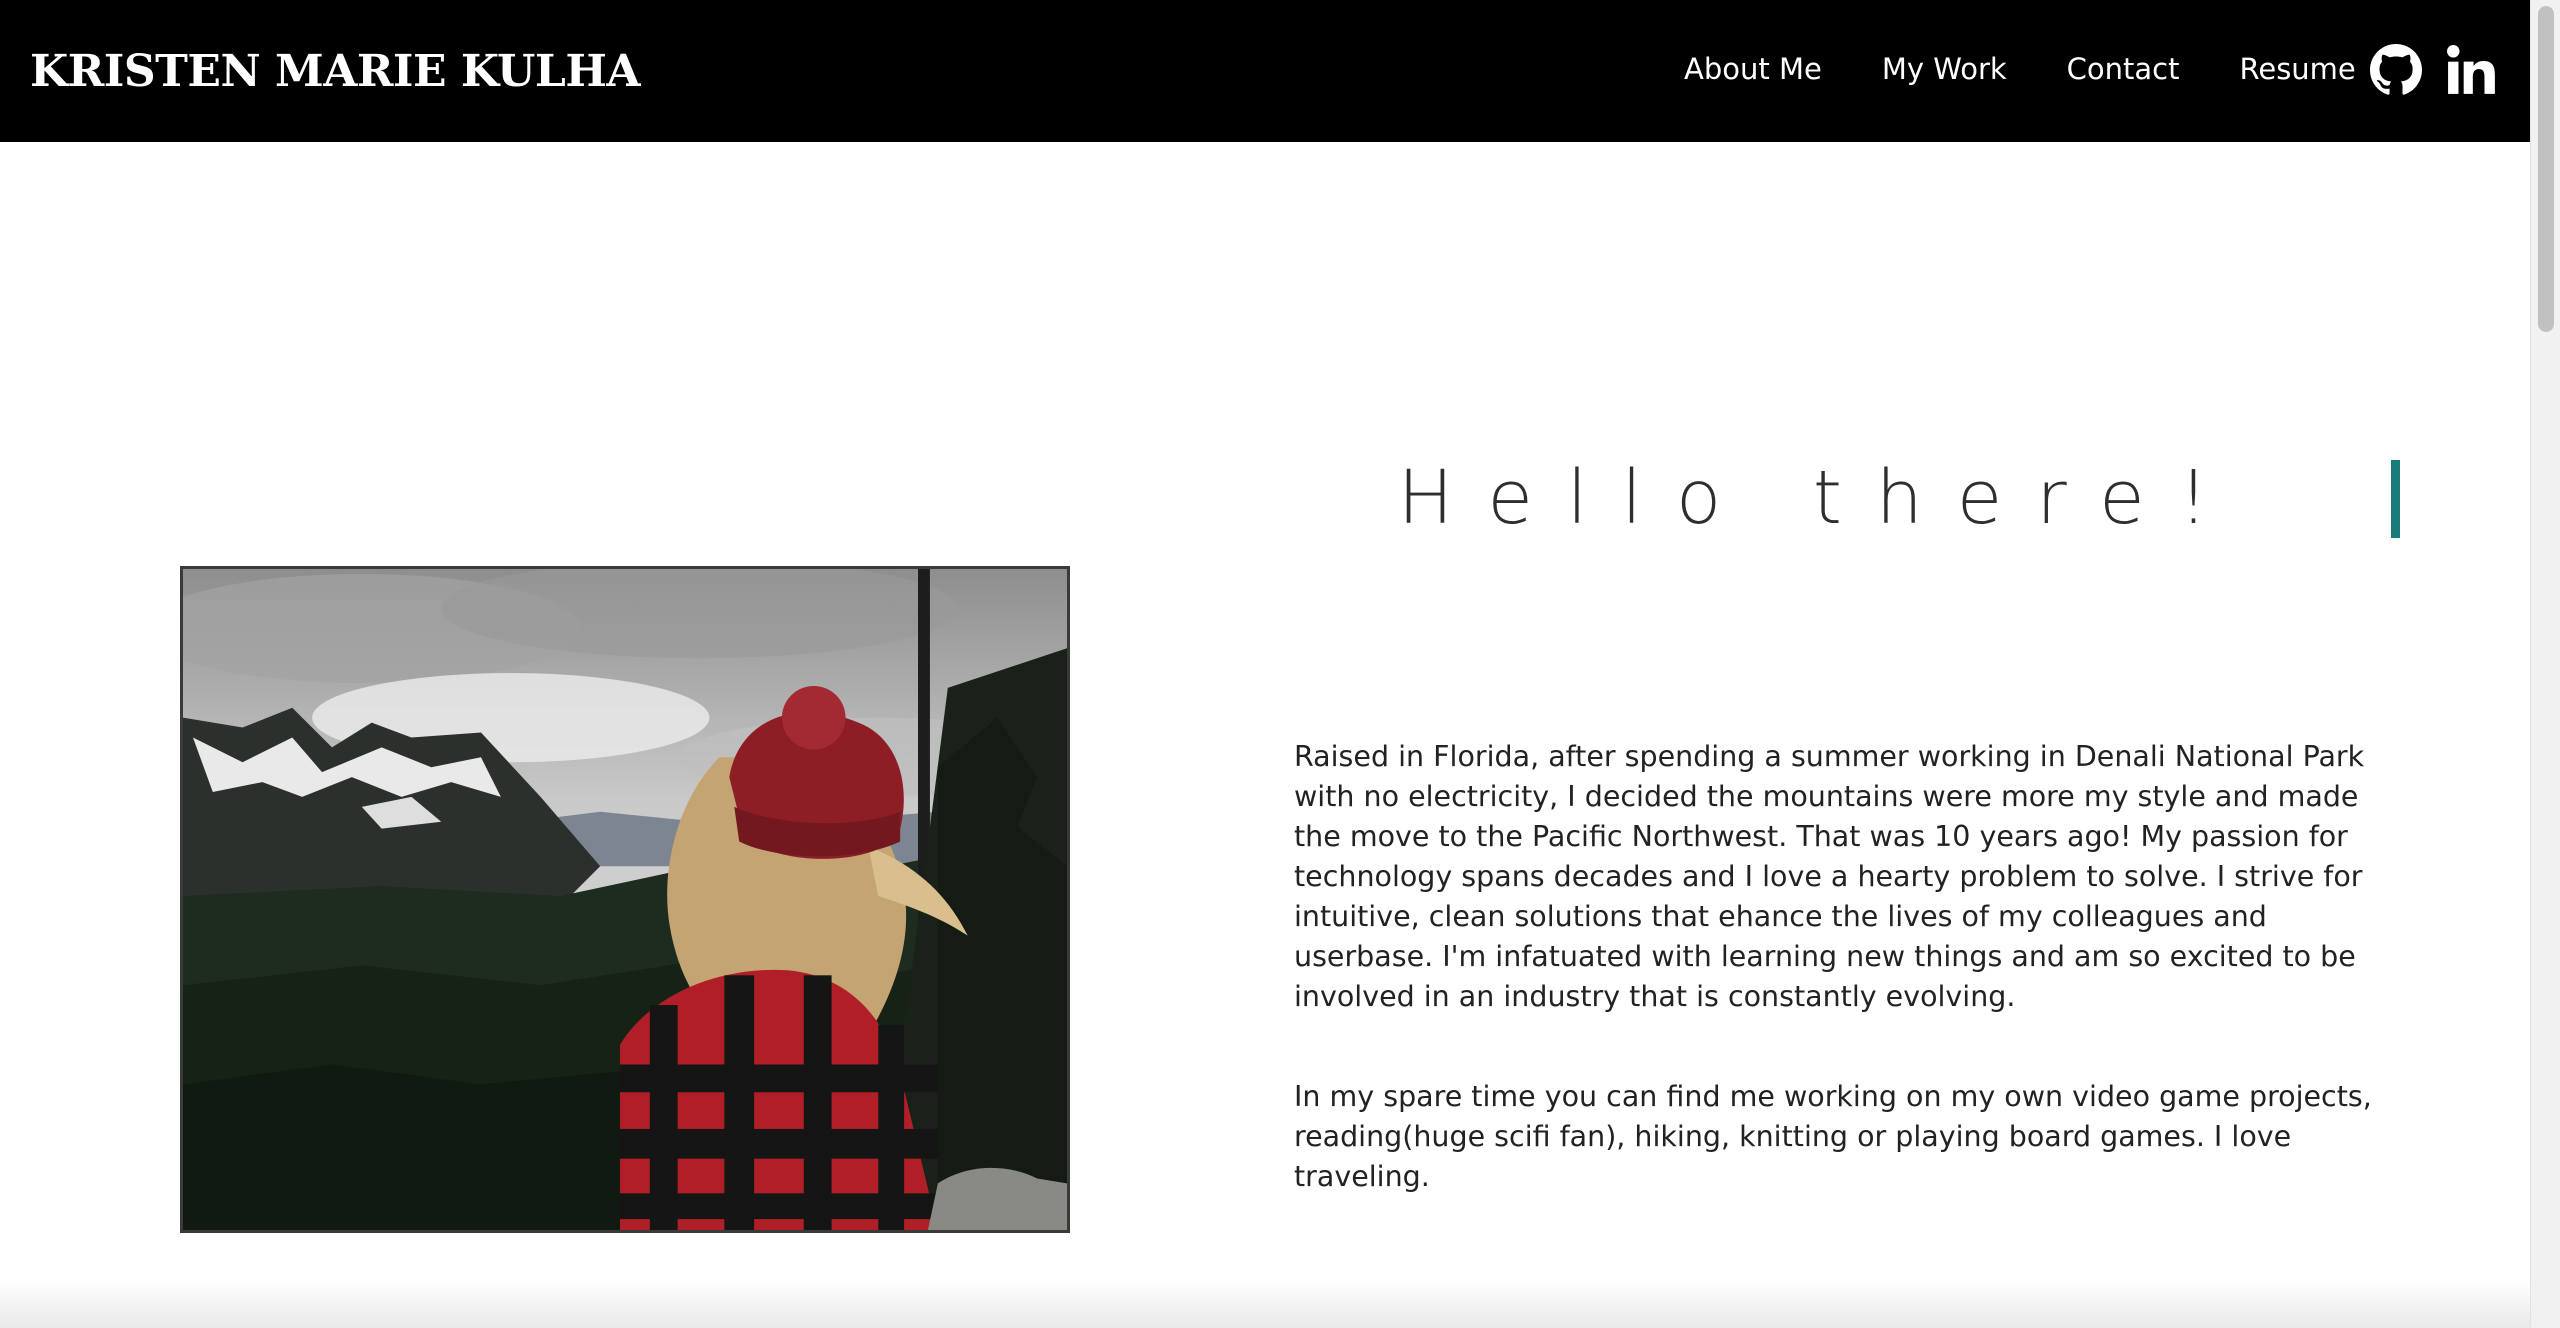 The height and width of the screenshot is (1328, 2560). Describe the element at coordinates (1944, 69) in the screenshot. I see `nav-my-work: My Work` at that location.